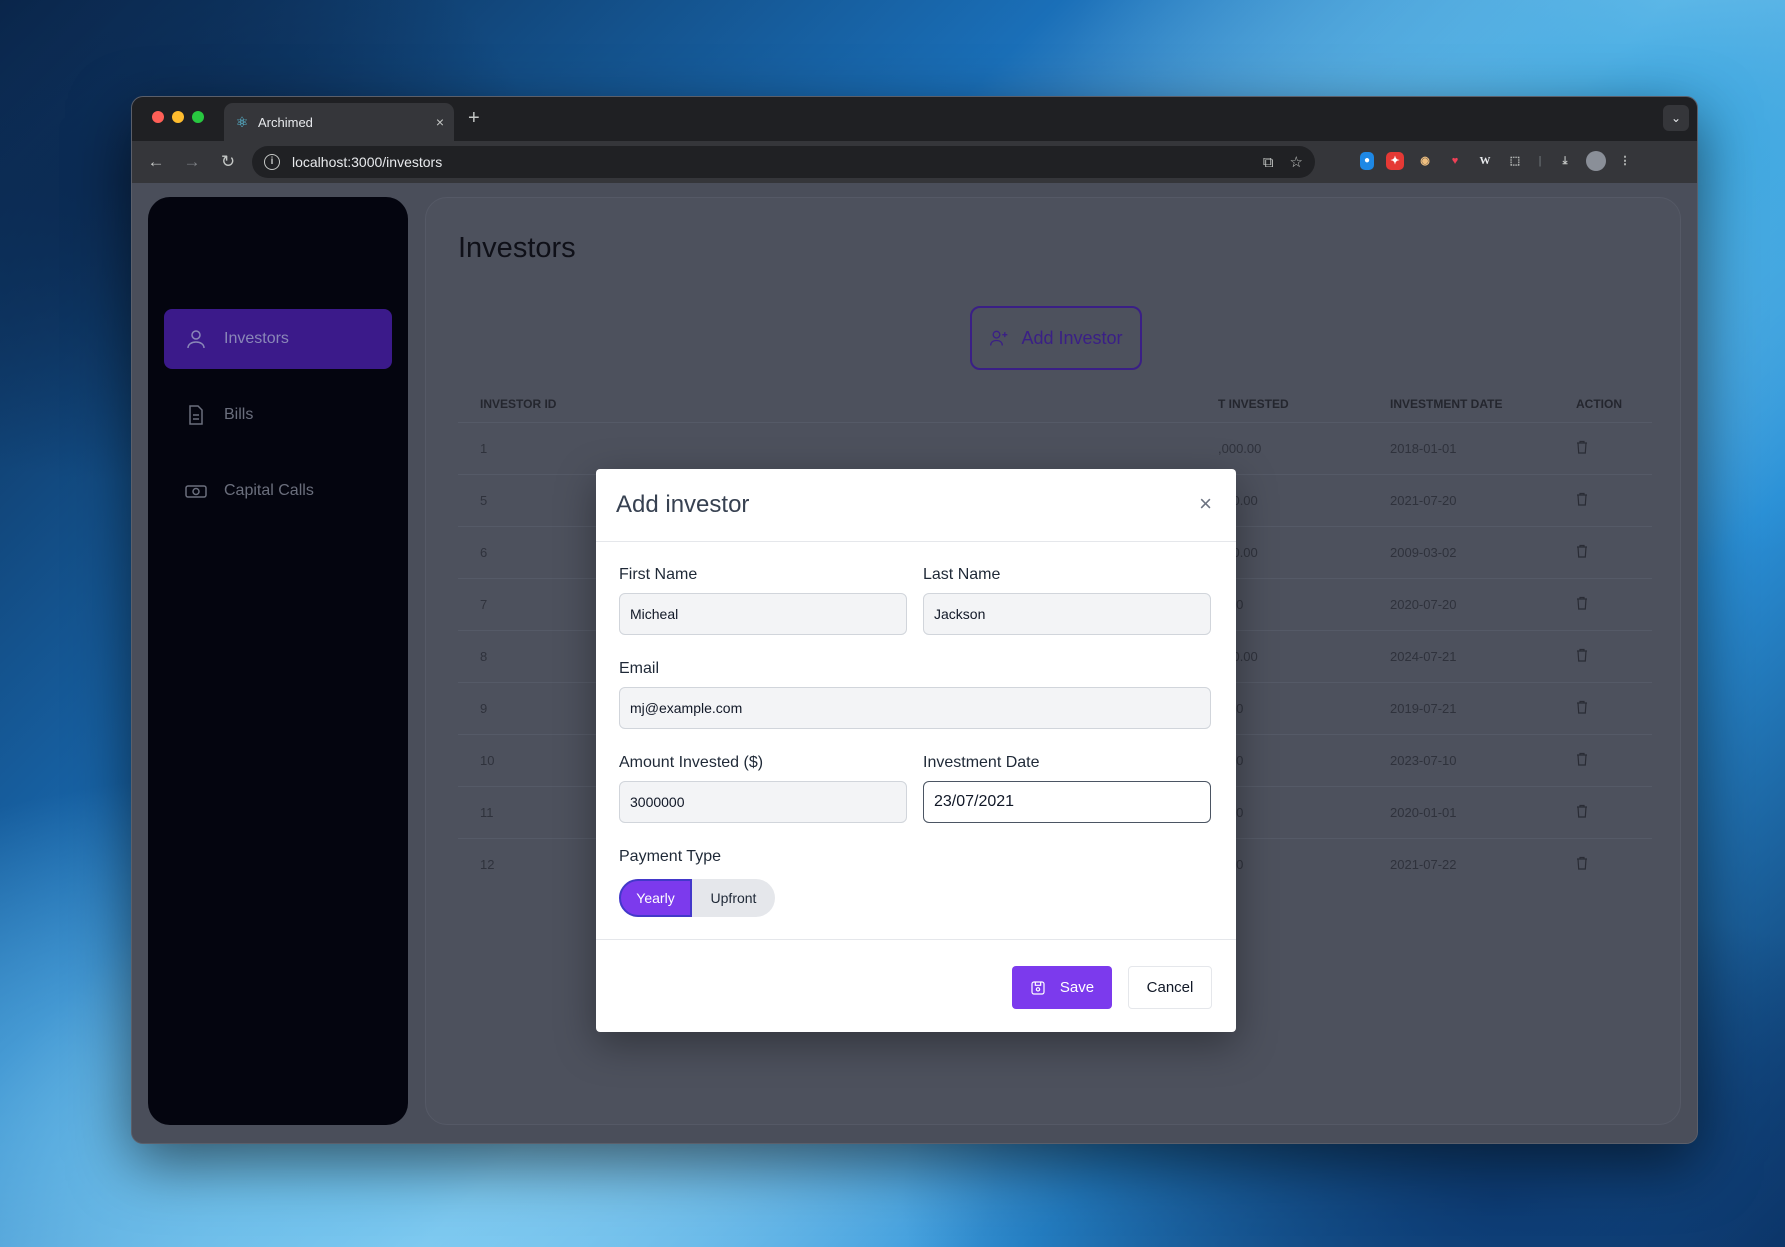 Image resolution: width=1785 pixels, height=1247 pixels. I want to click on investment-date-cell: 2020-01-01, so click(1423, 812).